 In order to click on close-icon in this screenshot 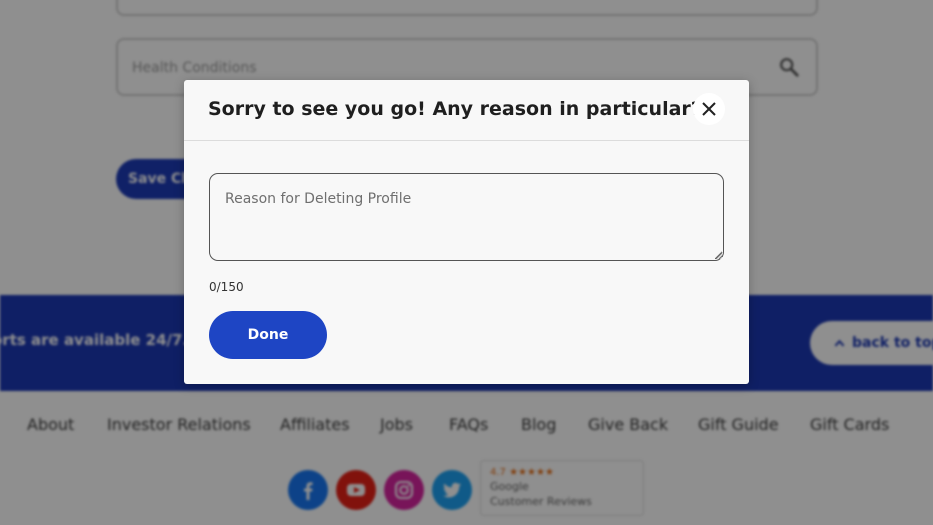, I will do `click(709, 109)`.